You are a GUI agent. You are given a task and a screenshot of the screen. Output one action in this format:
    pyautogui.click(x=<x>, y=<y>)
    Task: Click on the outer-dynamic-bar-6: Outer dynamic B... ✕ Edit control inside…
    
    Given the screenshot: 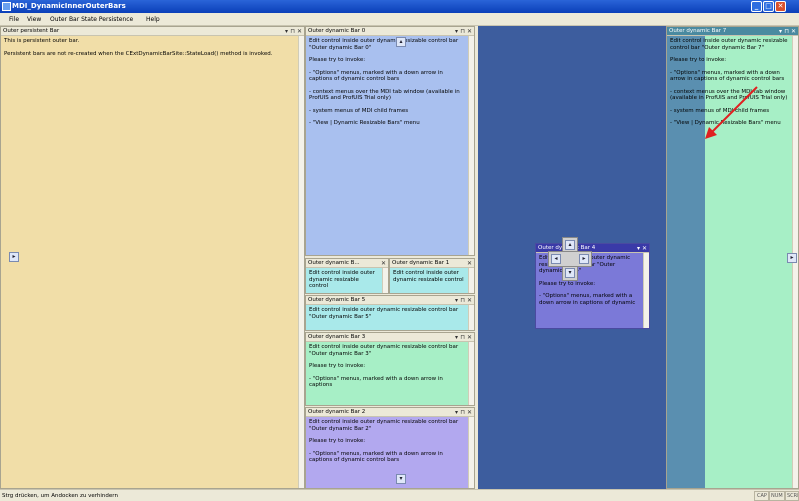 What is the action you would take?
    pyautogui.click(x=347, y=276)
    